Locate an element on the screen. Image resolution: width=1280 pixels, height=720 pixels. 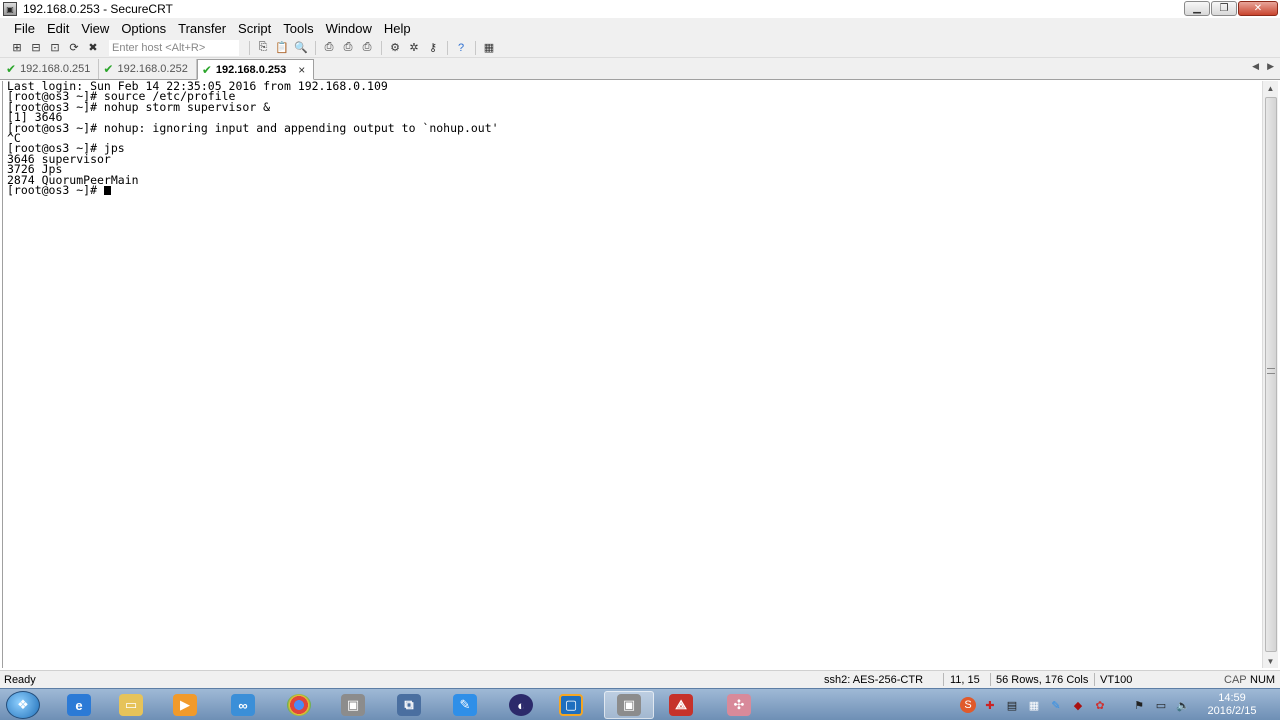
tray-app-icon: ▤ is located at coordinates (1012, 705).